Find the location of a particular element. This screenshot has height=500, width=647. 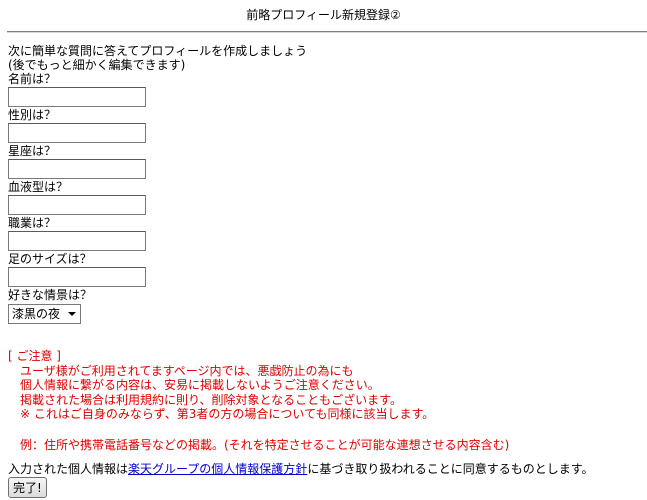

question-name: 名前は？ is located at coordinates (158, 89).